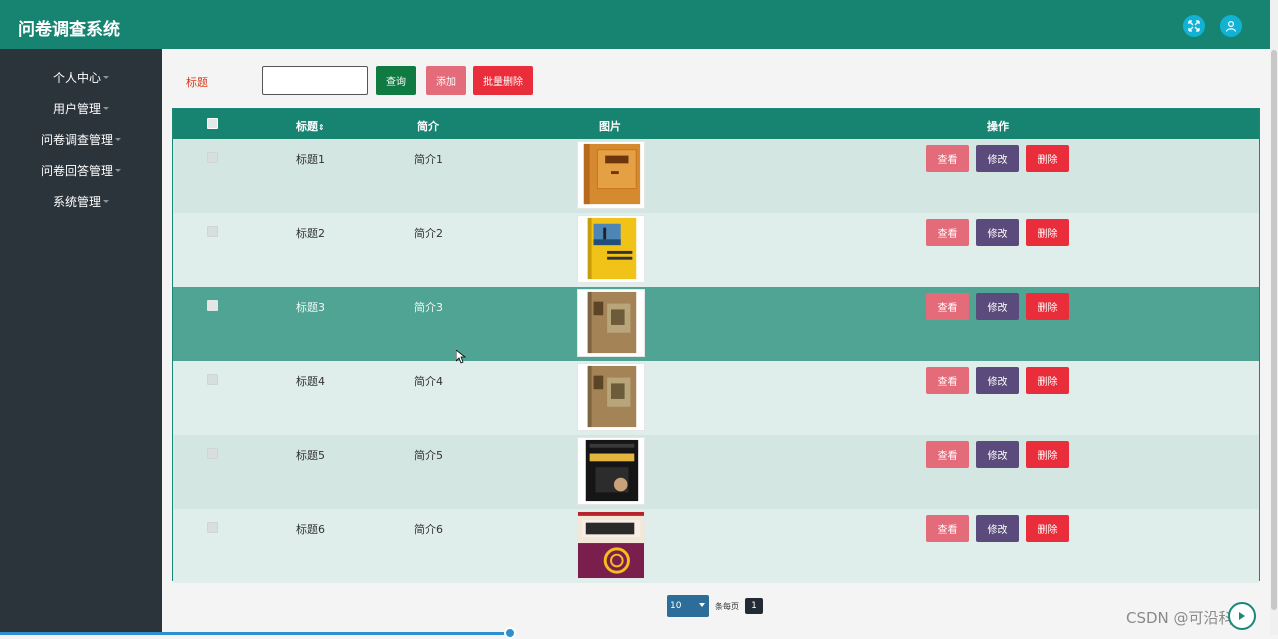  I want to click on row-intro: 简介6, so click(428, 529).